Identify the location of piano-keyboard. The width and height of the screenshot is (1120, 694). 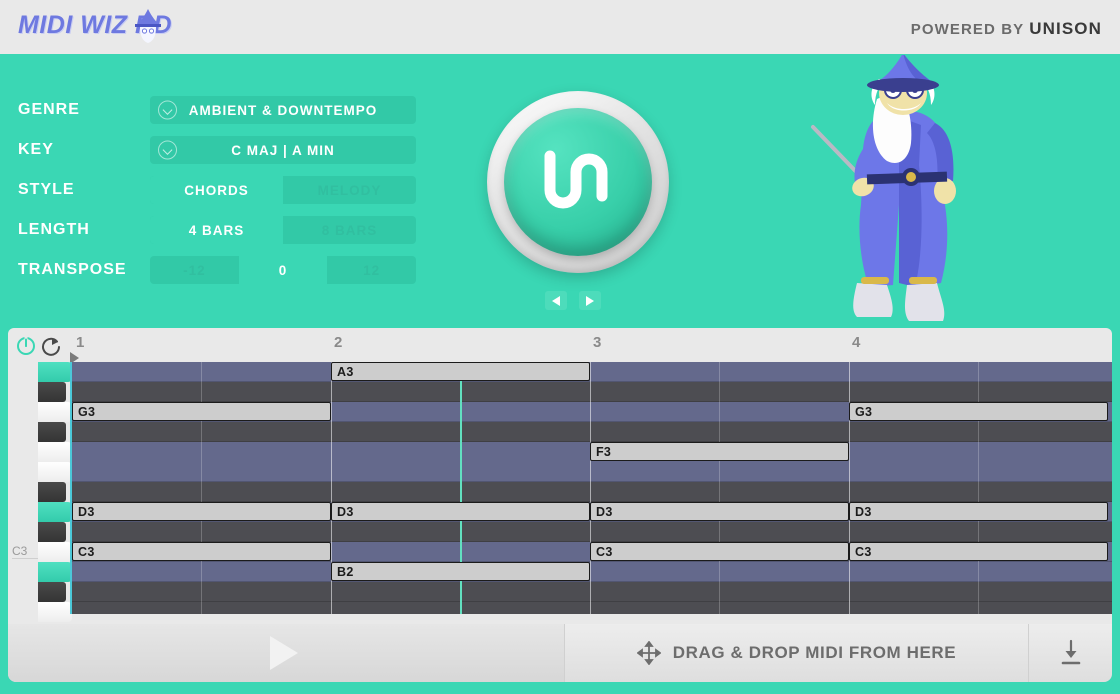
(55, 492).